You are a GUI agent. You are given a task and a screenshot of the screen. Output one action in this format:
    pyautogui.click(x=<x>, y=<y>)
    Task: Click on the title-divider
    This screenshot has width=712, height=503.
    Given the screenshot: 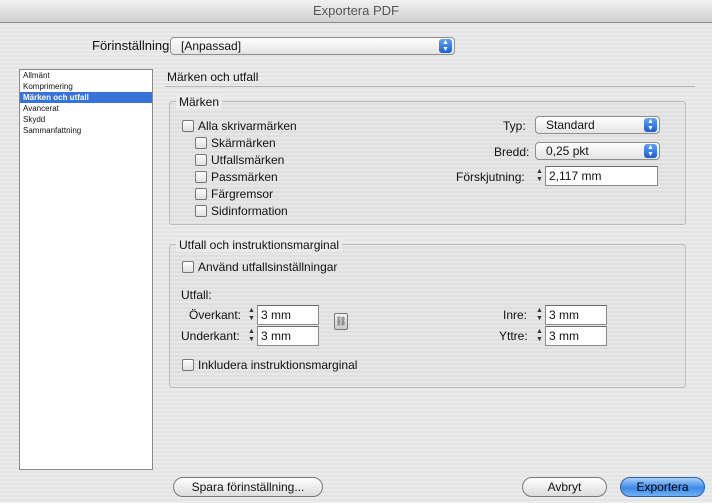 What is the action you would take?
    pyautogui.click(x=430, y=86)
    